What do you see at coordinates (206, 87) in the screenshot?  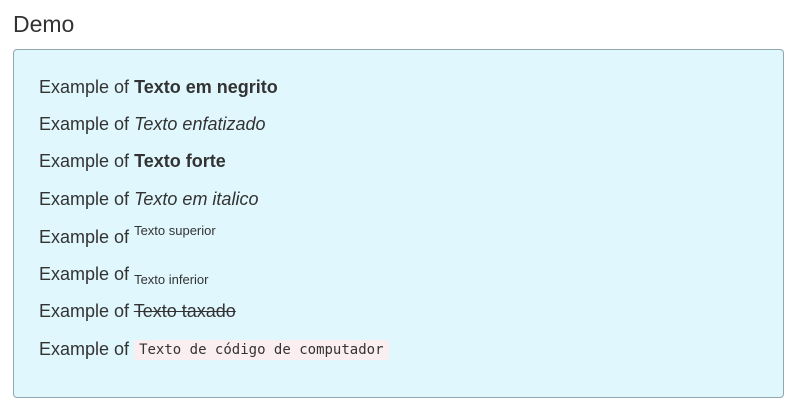 I see `bold-text: Texto em negrito` at bounding box center [206, 87].